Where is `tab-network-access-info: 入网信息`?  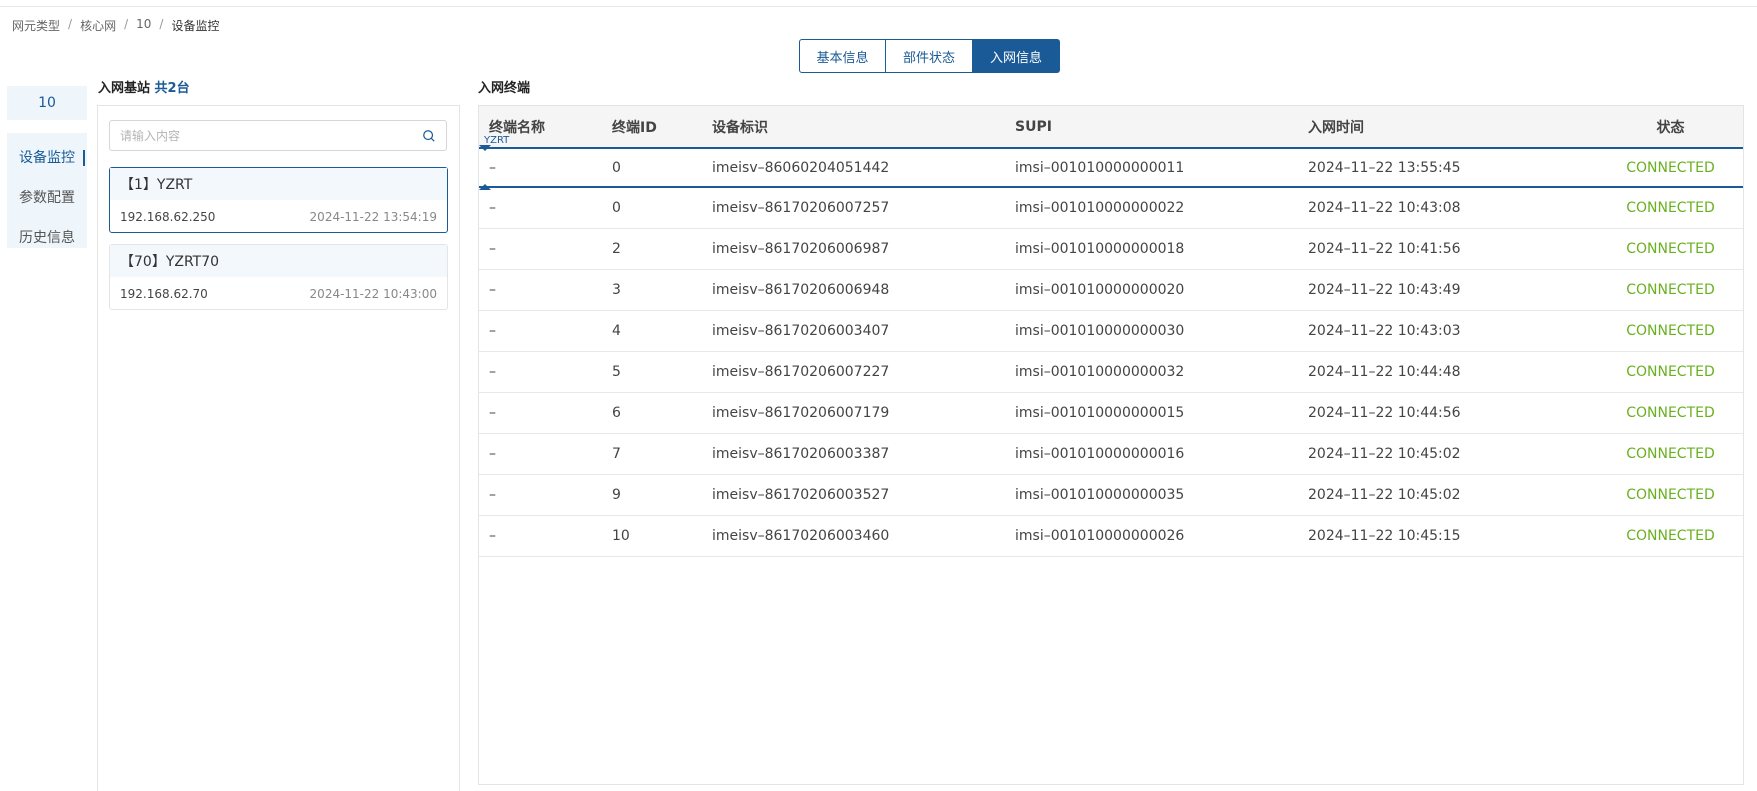 tab-network-access-info: 入网信息 is located at coordinates (1016, 56).